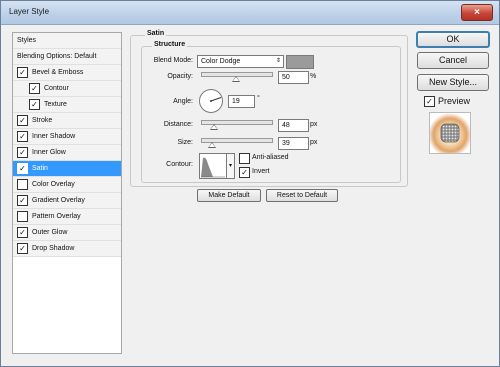 This screenshot has width=500, height=367. Describe the element at coordinates (453, 39) in the screenshot. I see `ok-button: OK` at that location.